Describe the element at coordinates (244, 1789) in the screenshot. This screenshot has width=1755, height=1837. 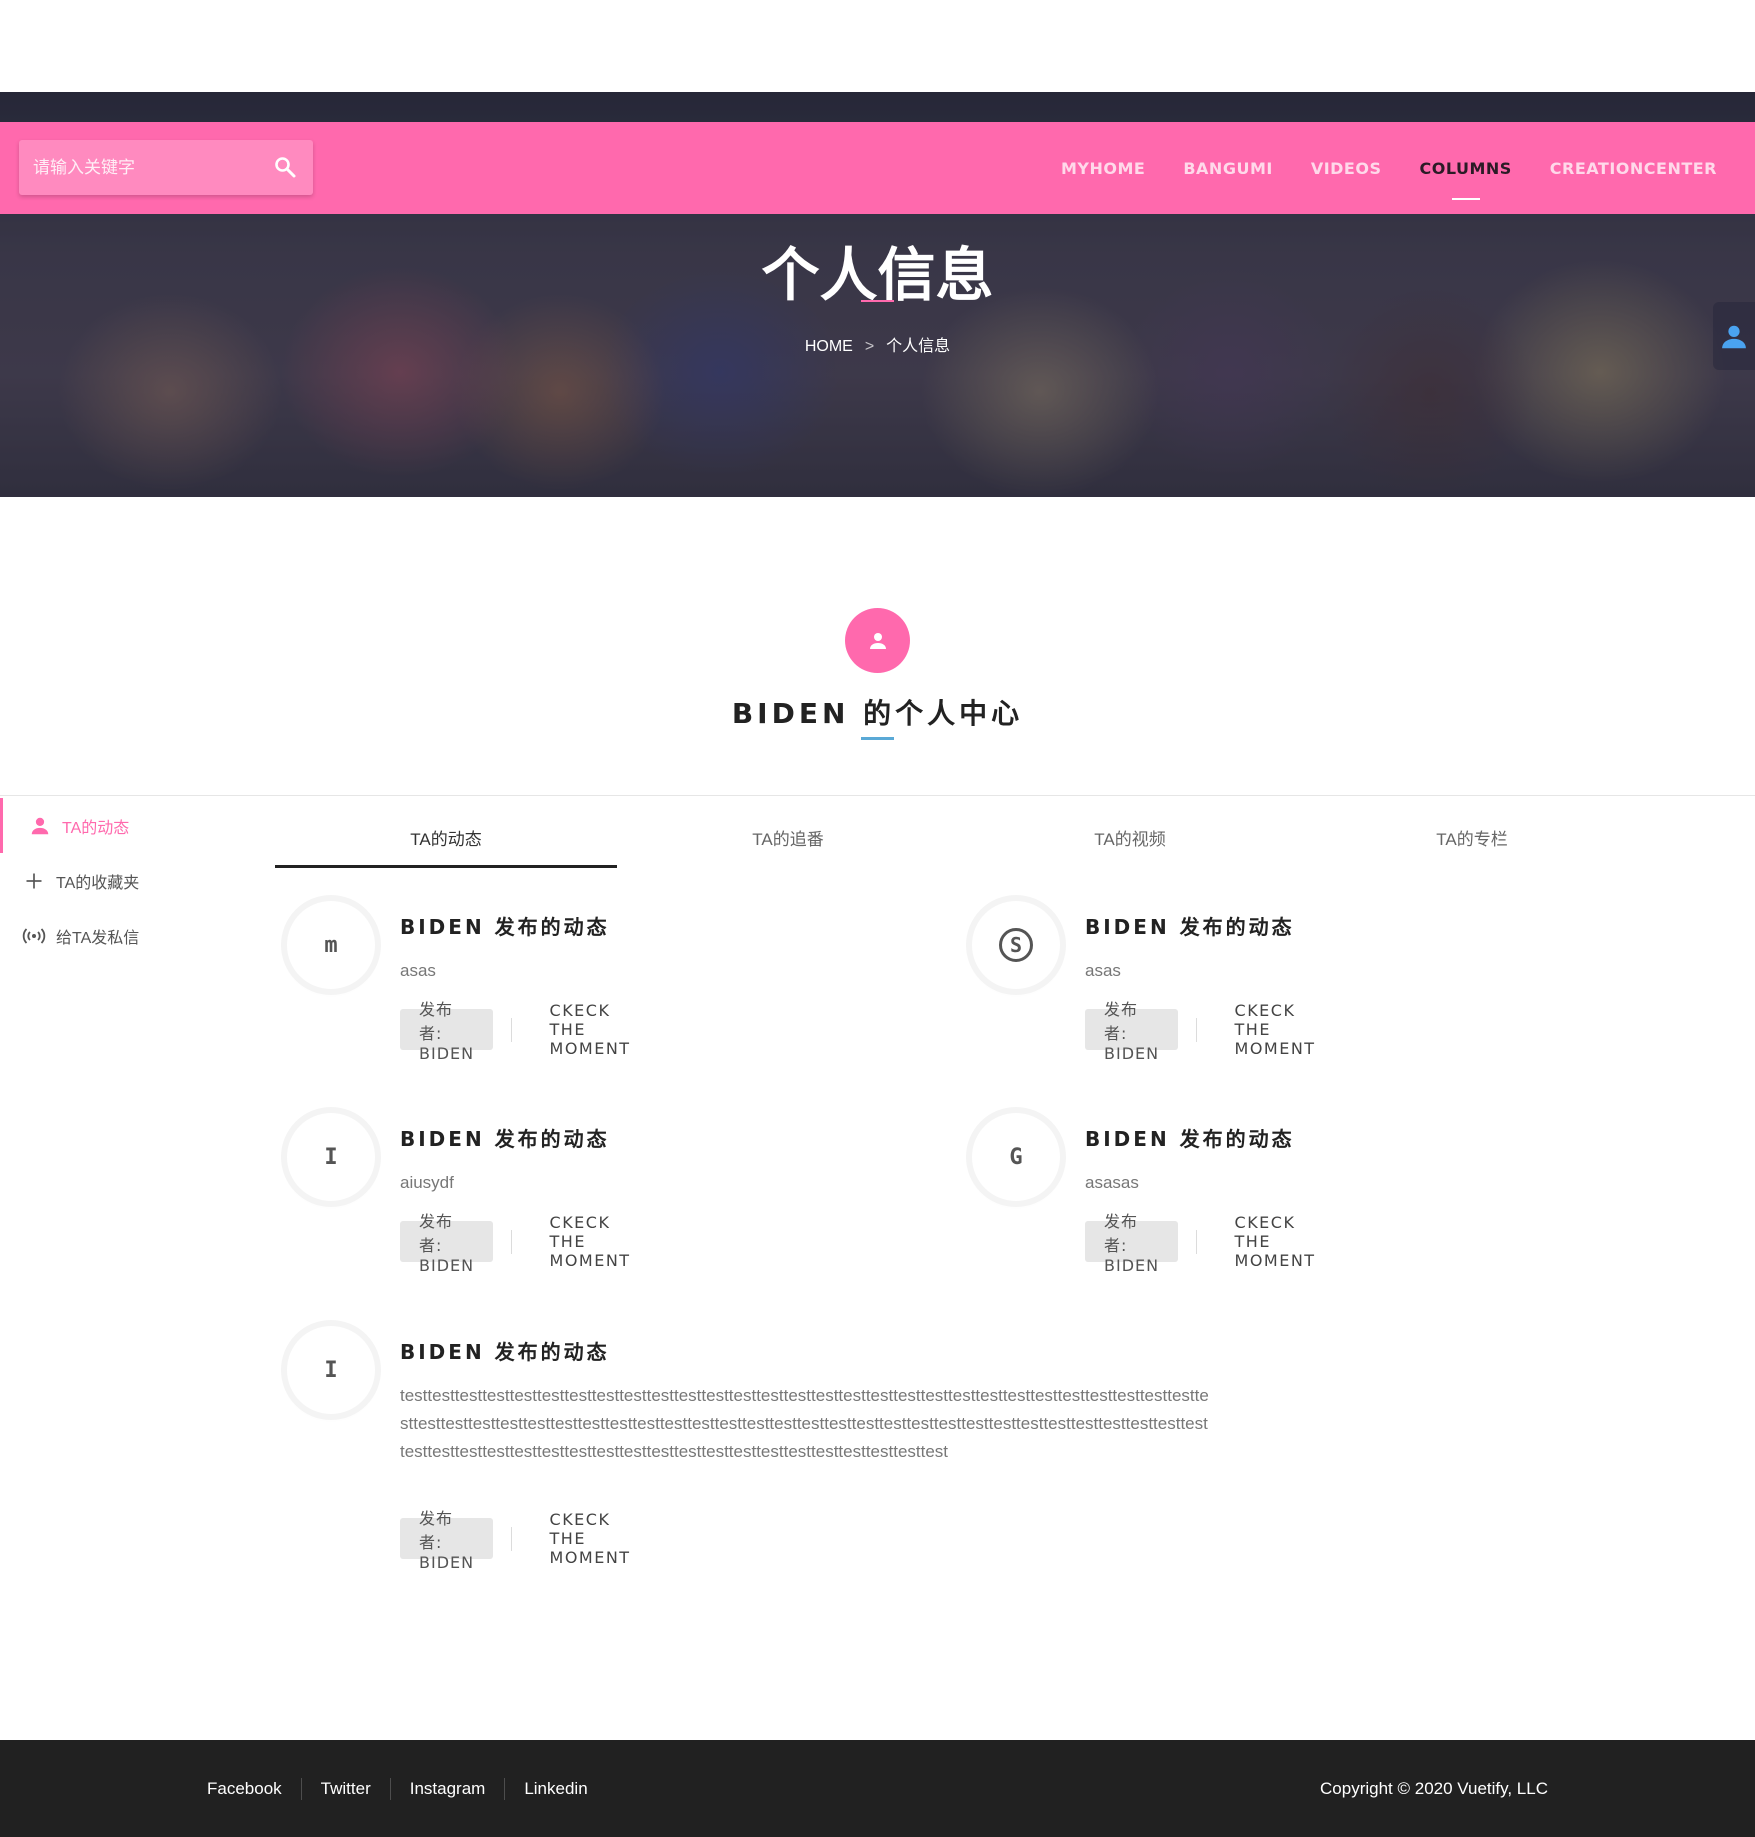
I see `footer-link-facebook: Facebook` at that location.